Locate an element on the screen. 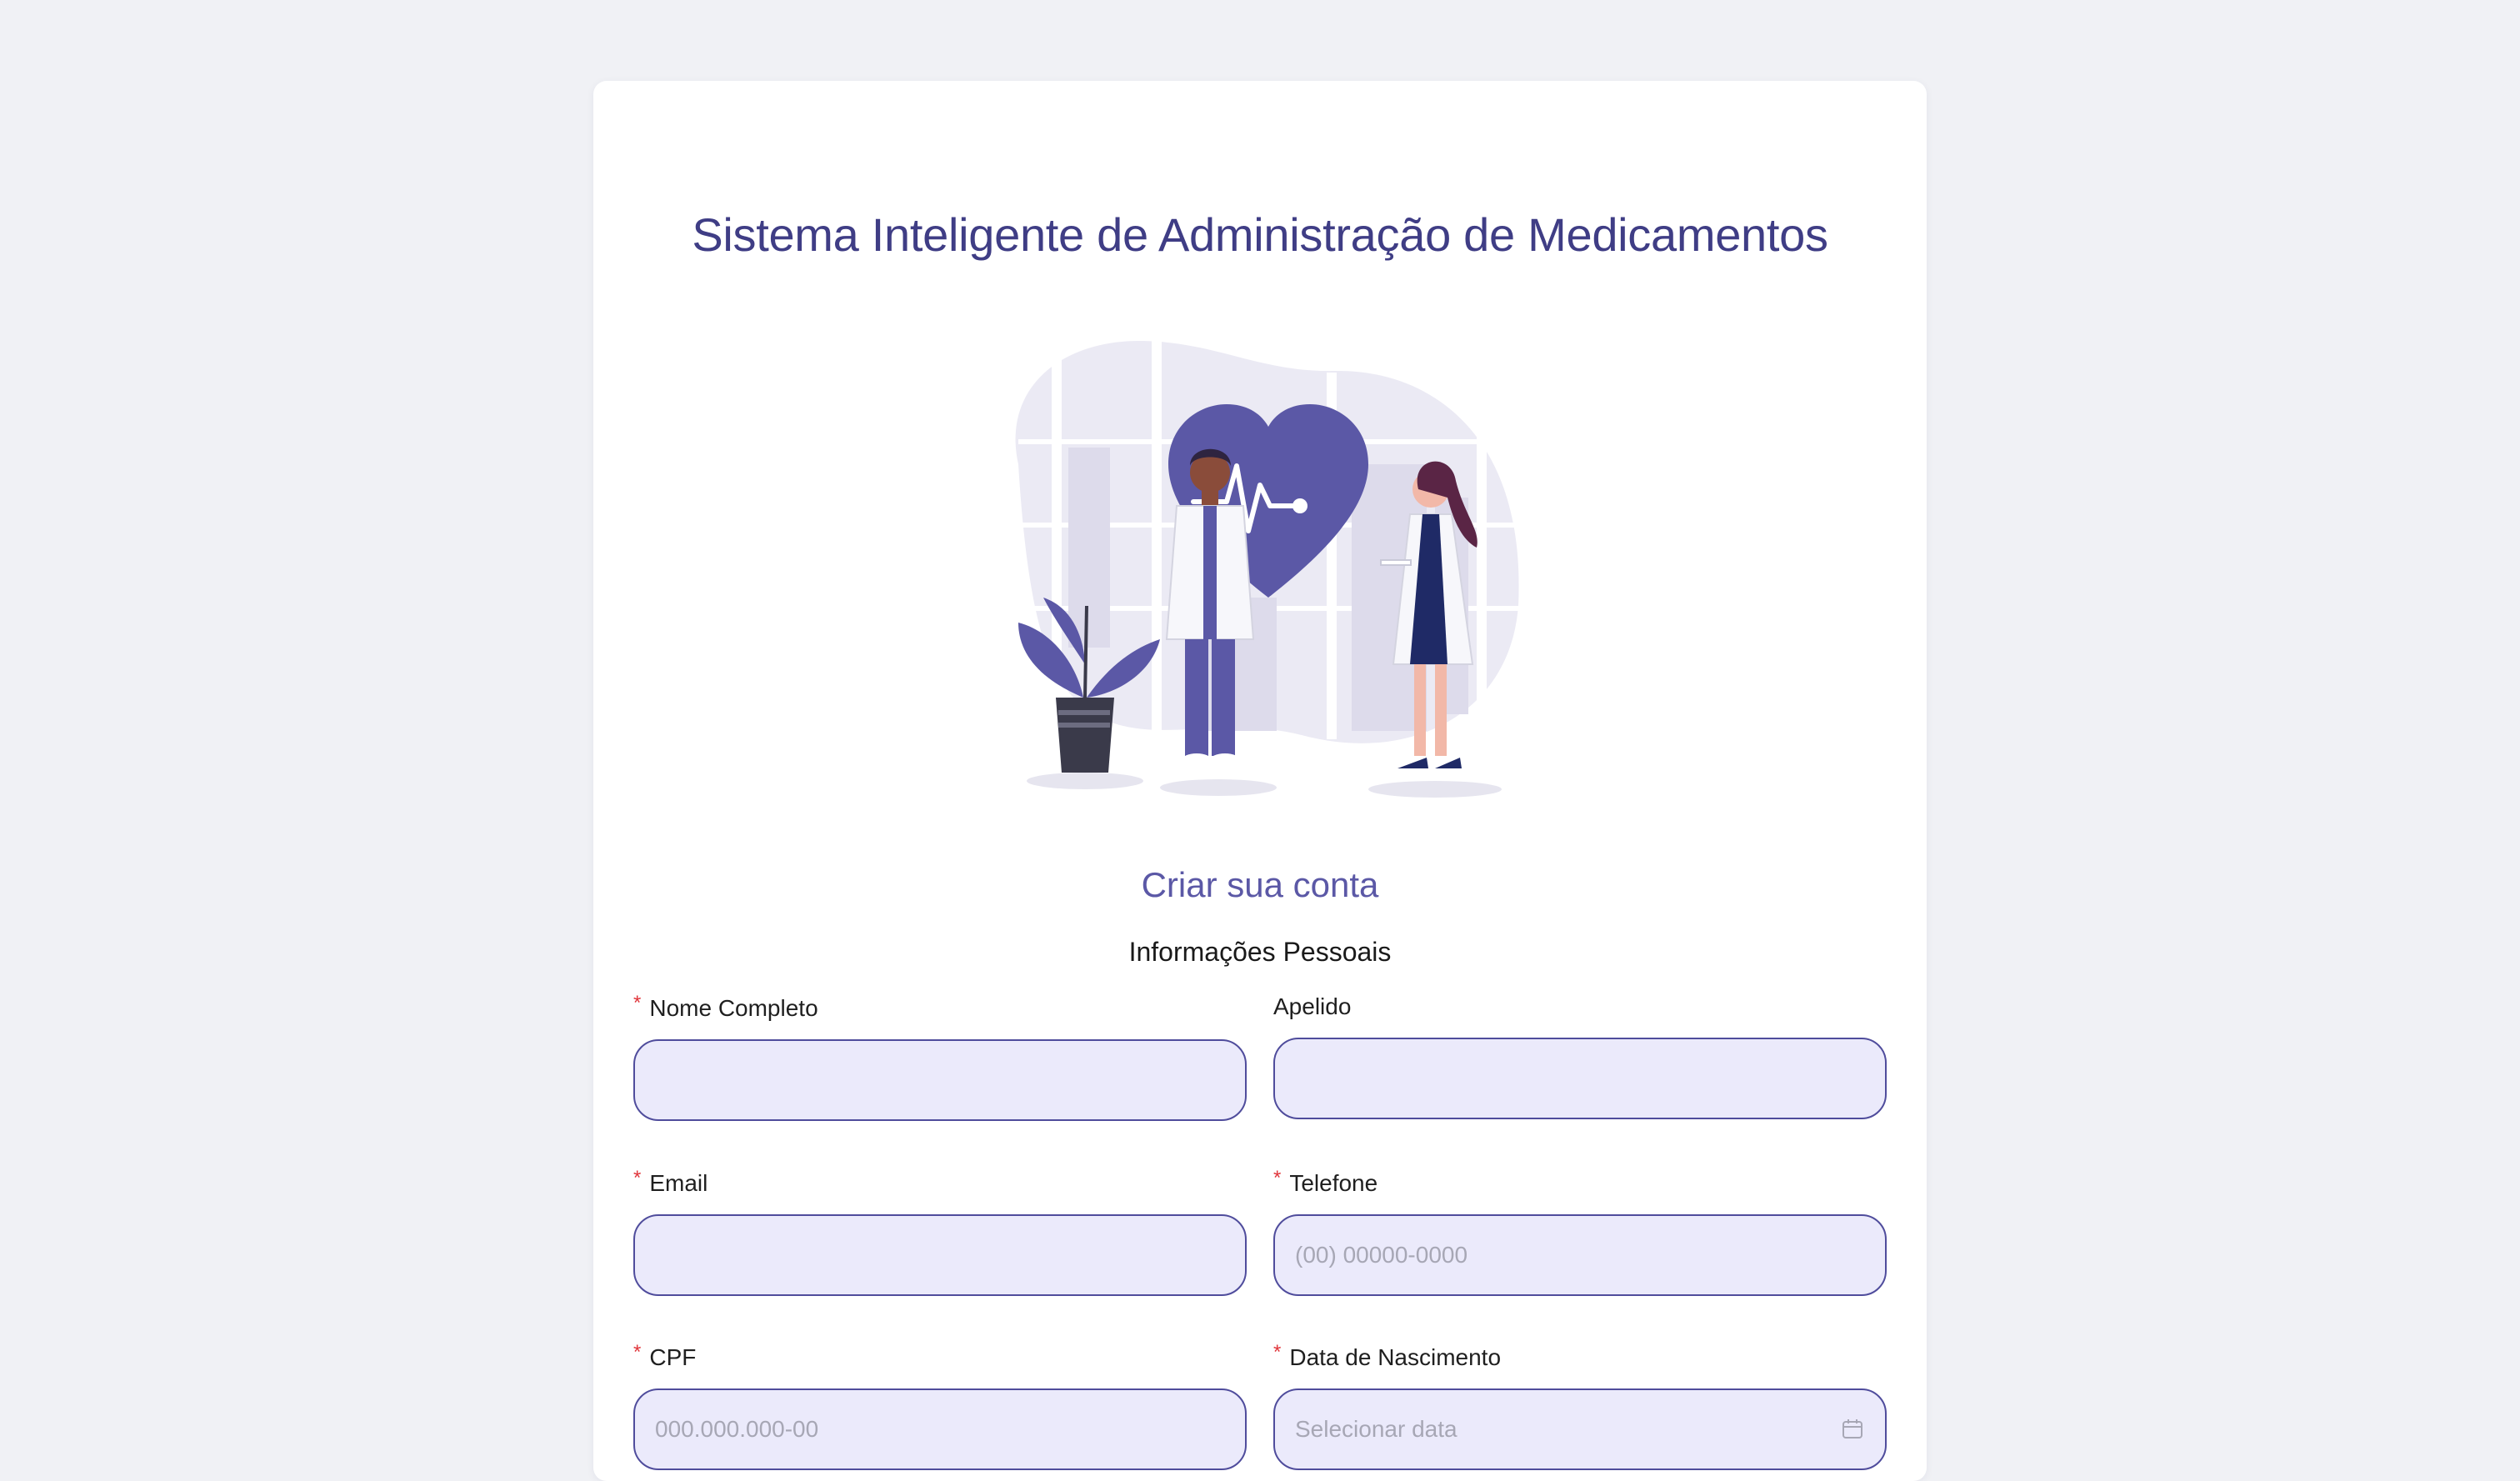 The width and height of the screenshot is (2520, 1481). telefone-input is located at coordinates (1580, 1255).